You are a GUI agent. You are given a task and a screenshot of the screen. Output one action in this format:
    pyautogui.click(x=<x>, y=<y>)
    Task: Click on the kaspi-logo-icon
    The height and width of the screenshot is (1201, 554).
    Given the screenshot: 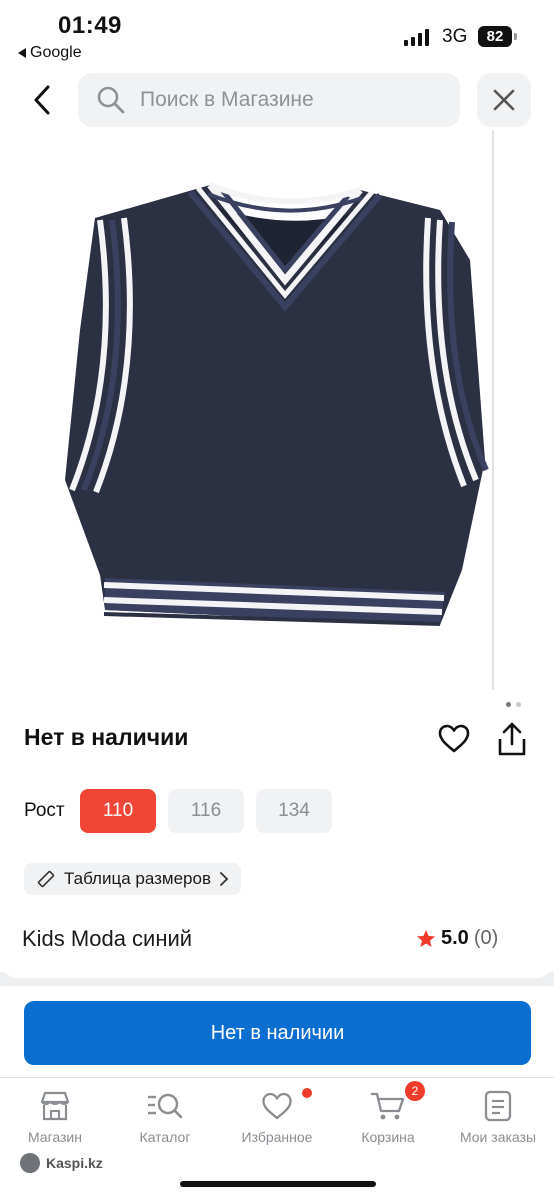 What is the action you would take?
    pyautogui.click(x=30, y=1163)
    